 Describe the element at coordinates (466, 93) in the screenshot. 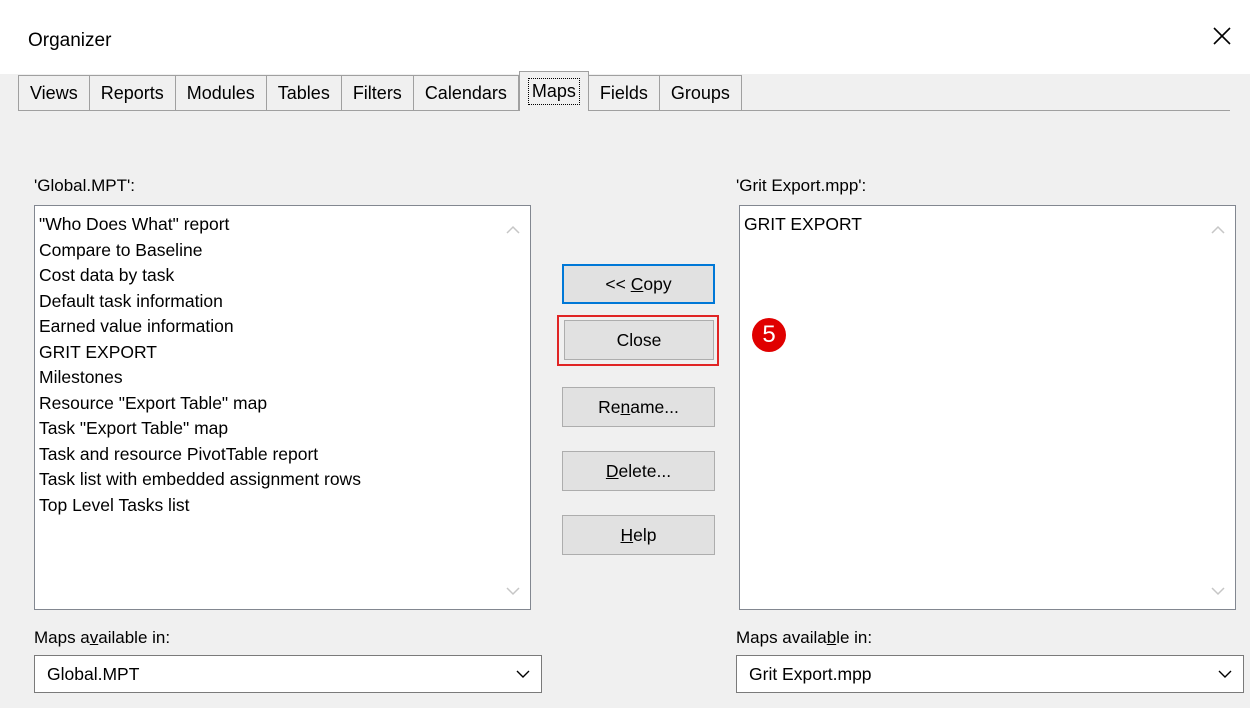

I see `tab-calendars: Calendars` at that location.